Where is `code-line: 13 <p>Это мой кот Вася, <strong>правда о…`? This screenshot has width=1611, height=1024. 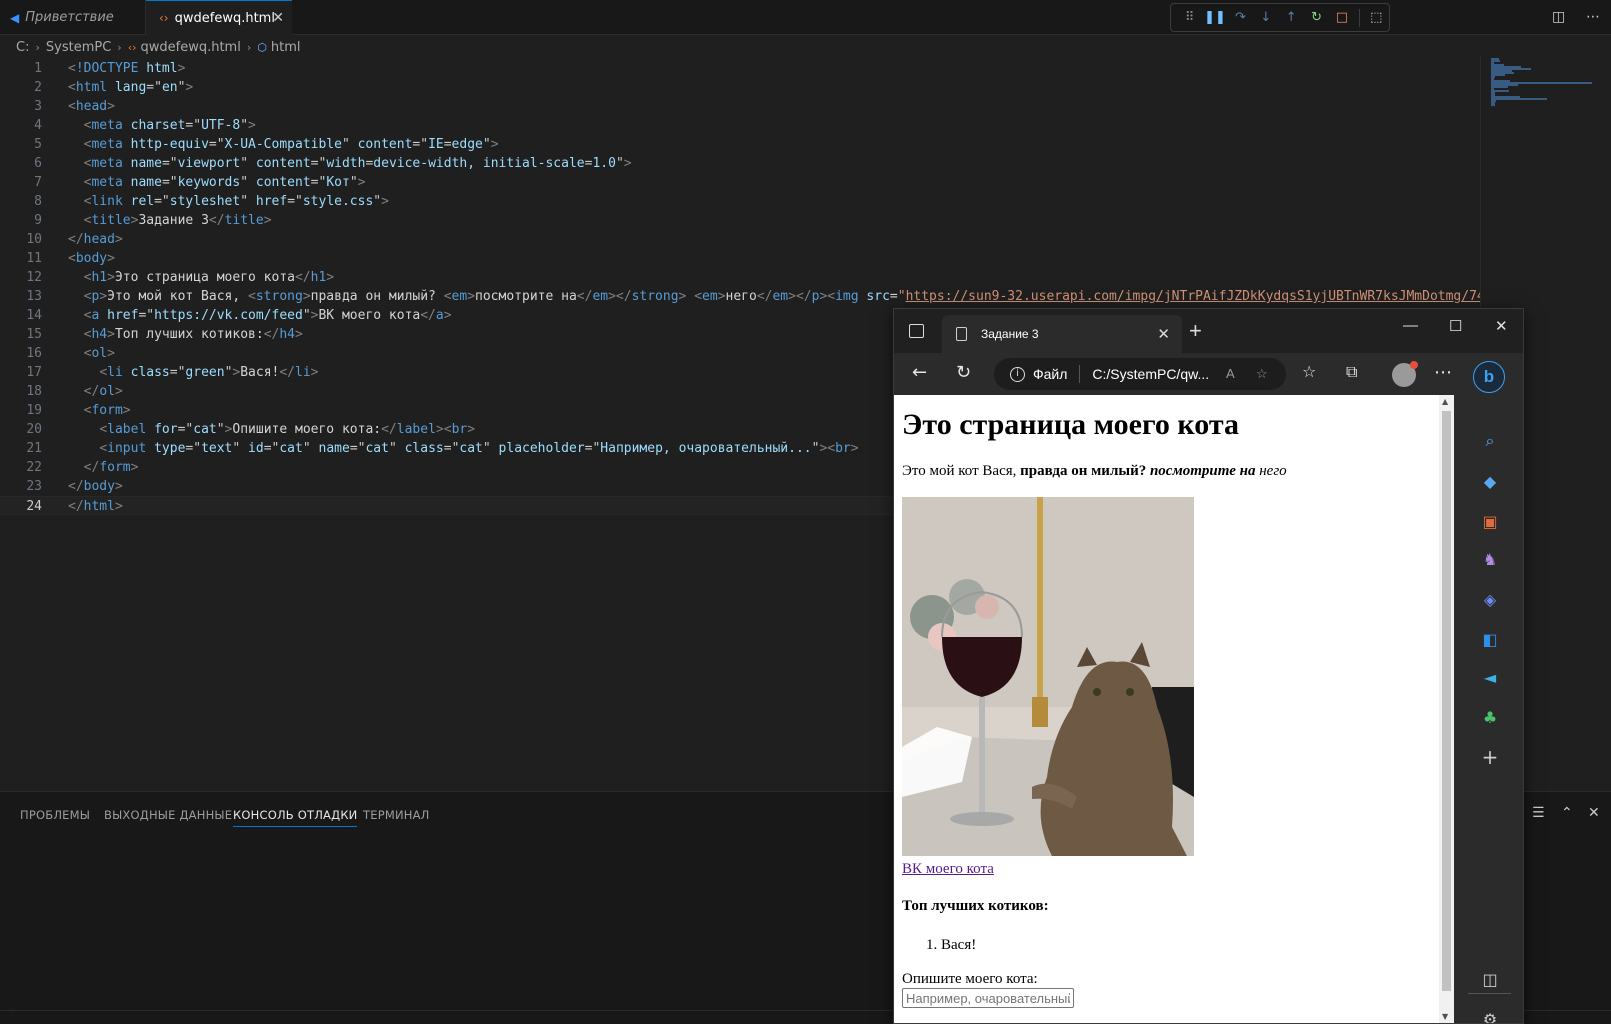
code-line: 13 <p>Это мой кот Вася, <strong>правда о… is located at coordinates (754, 296).